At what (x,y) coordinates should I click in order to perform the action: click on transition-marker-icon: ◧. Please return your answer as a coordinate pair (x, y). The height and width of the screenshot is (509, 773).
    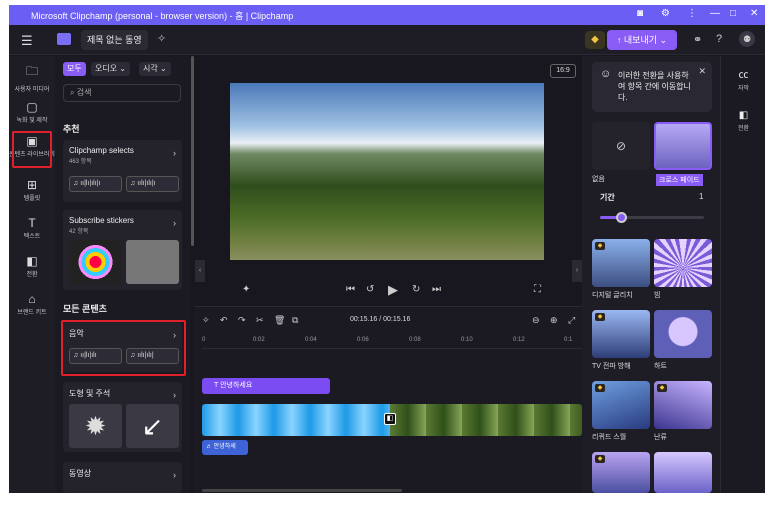
    Looking at the image, I should click on (390, 419).